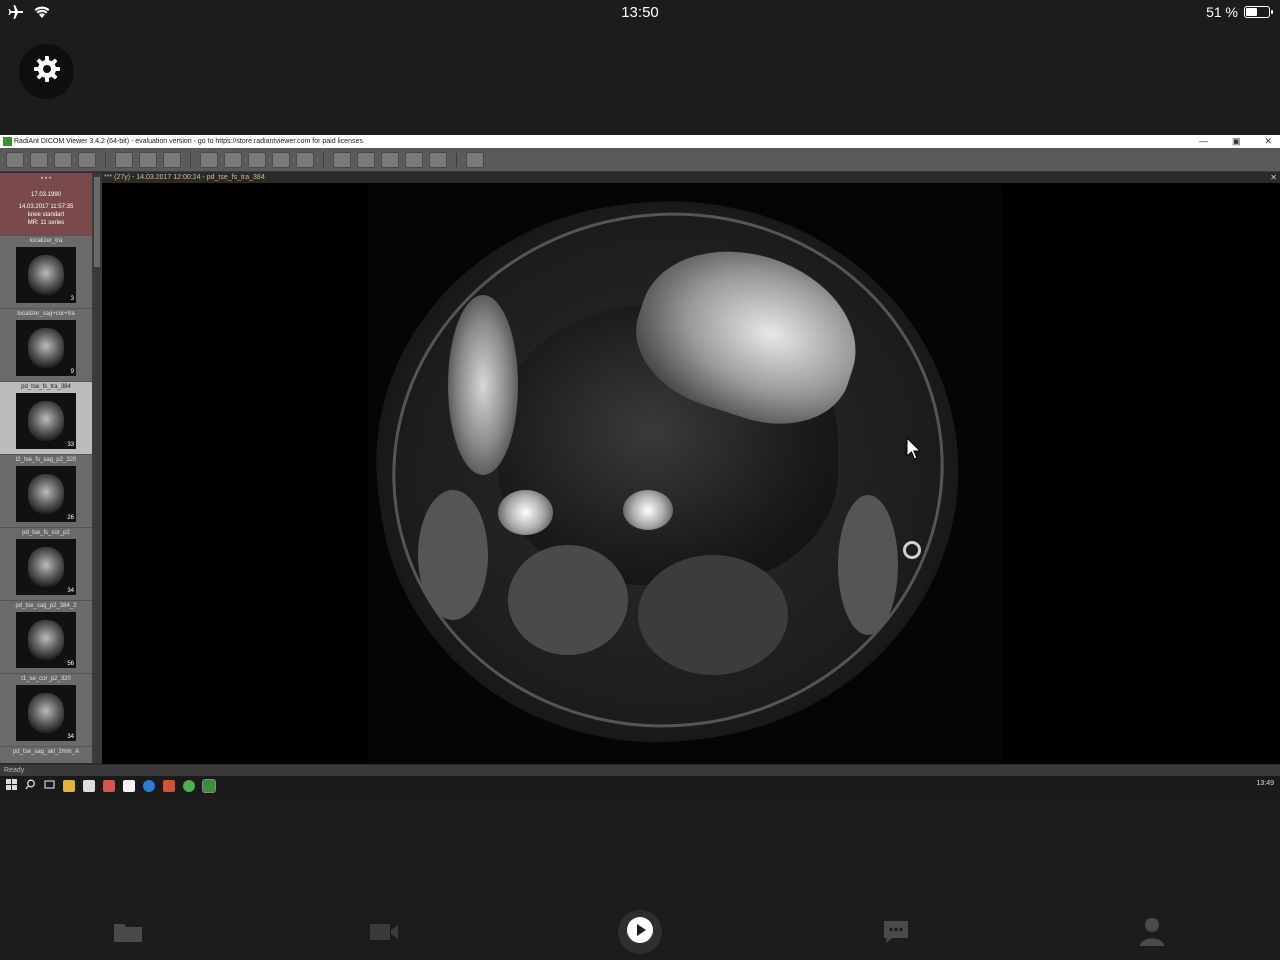  Describe the element at coordinates (46, 207) in the screenshot. I see `study-date: 14.03.2017 11:57:35` at that location.